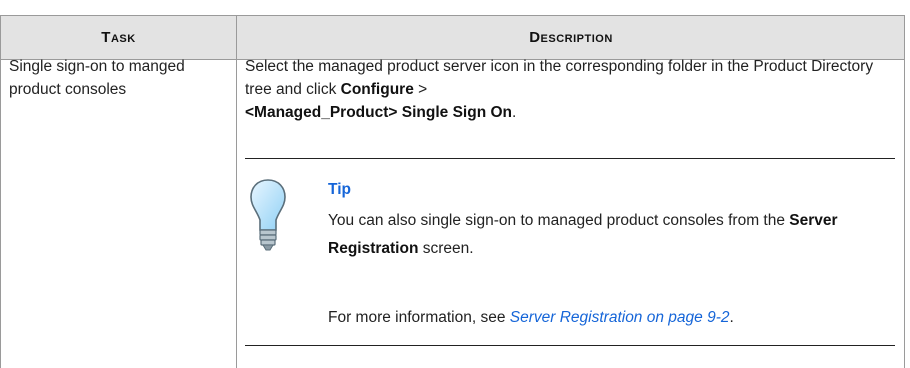 This screenshot has height=368, width=910. I want to click on table-header: Task Description, so click(452, 37).